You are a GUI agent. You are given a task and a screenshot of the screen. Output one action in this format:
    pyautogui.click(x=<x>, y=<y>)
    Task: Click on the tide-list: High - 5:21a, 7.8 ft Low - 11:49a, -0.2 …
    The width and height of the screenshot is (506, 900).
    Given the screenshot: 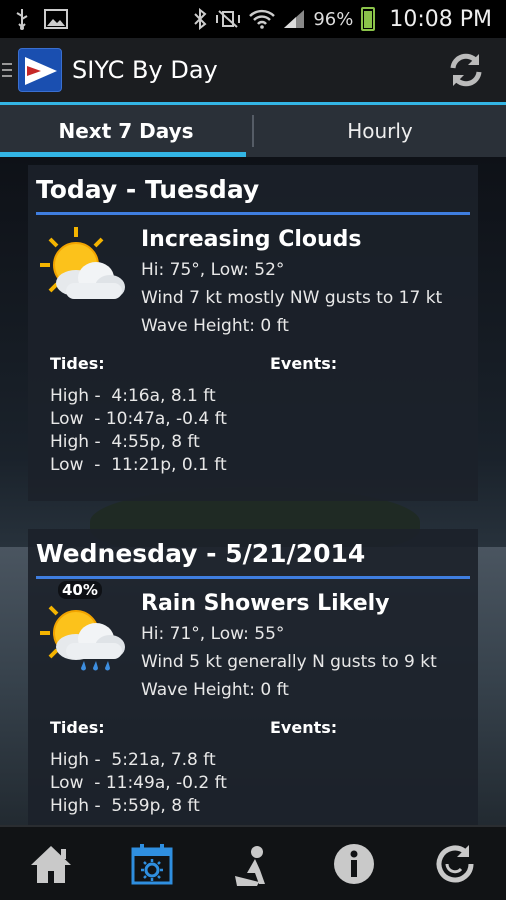 What is the action you would take?
    pyautogui.click(x=260, y=783)
    